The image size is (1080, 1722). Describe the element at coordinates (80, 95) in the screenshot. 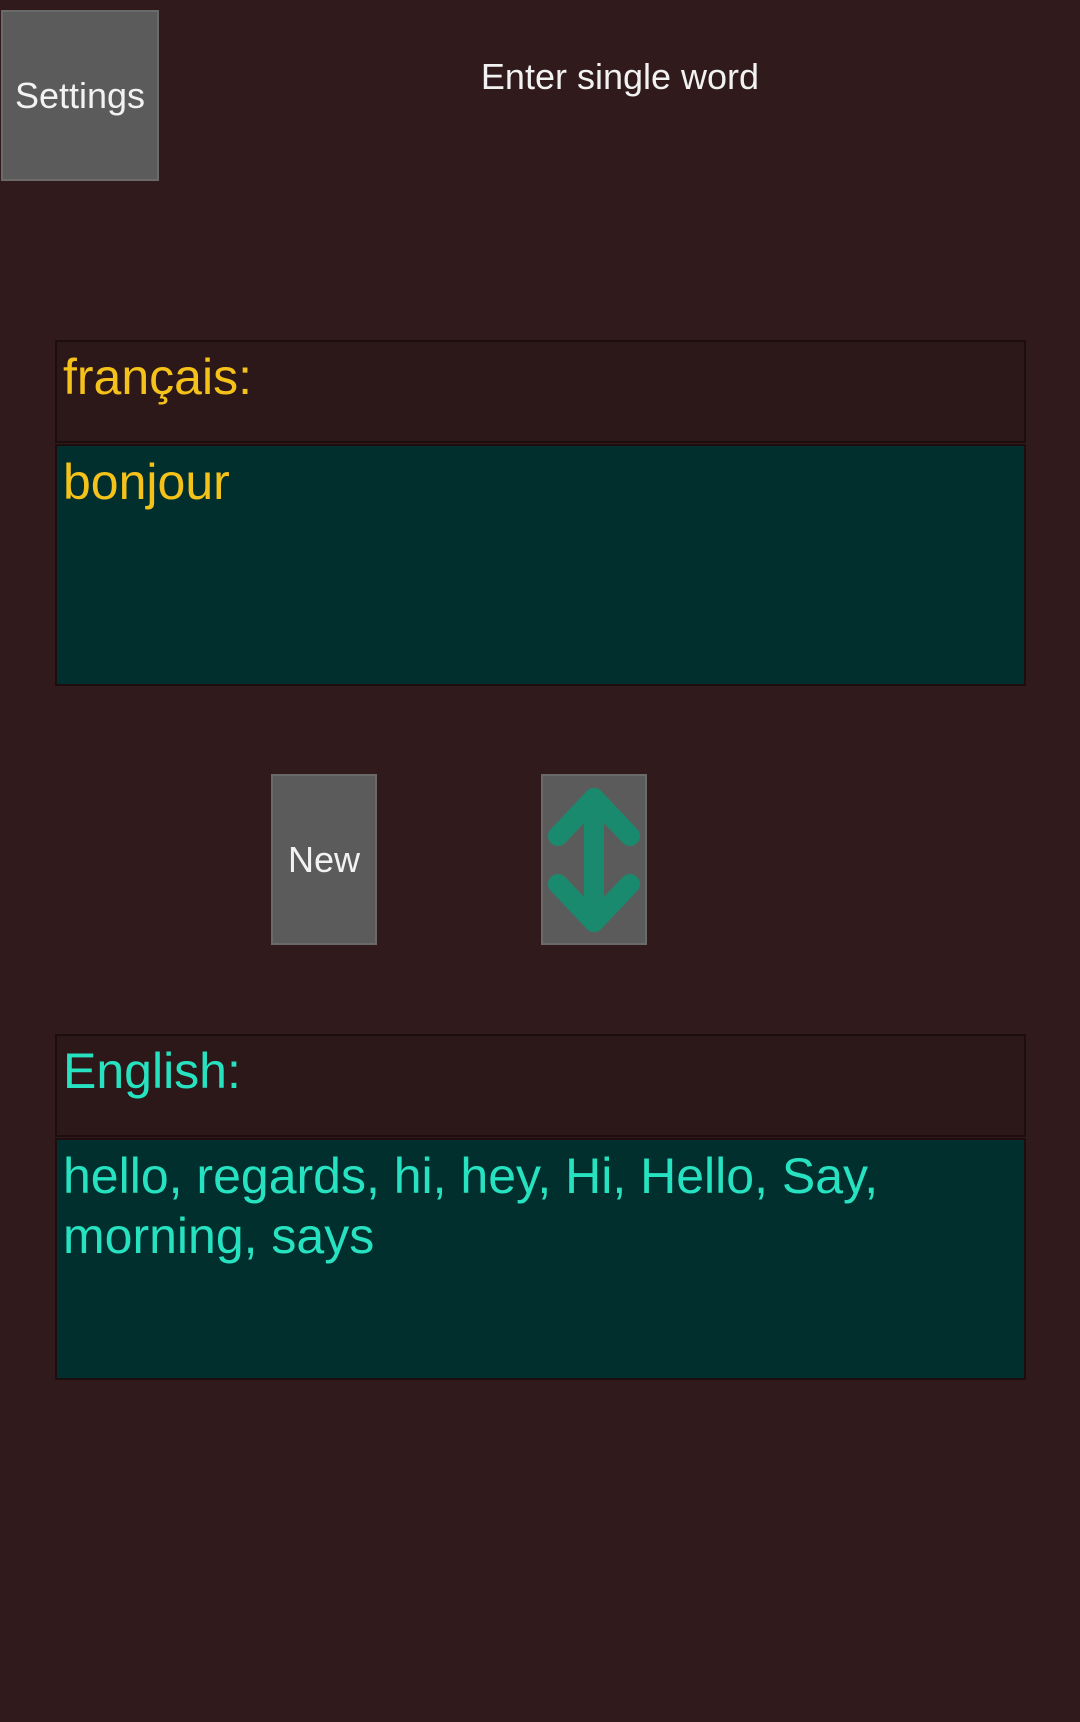

I see `settings-button: Settings` at that location.